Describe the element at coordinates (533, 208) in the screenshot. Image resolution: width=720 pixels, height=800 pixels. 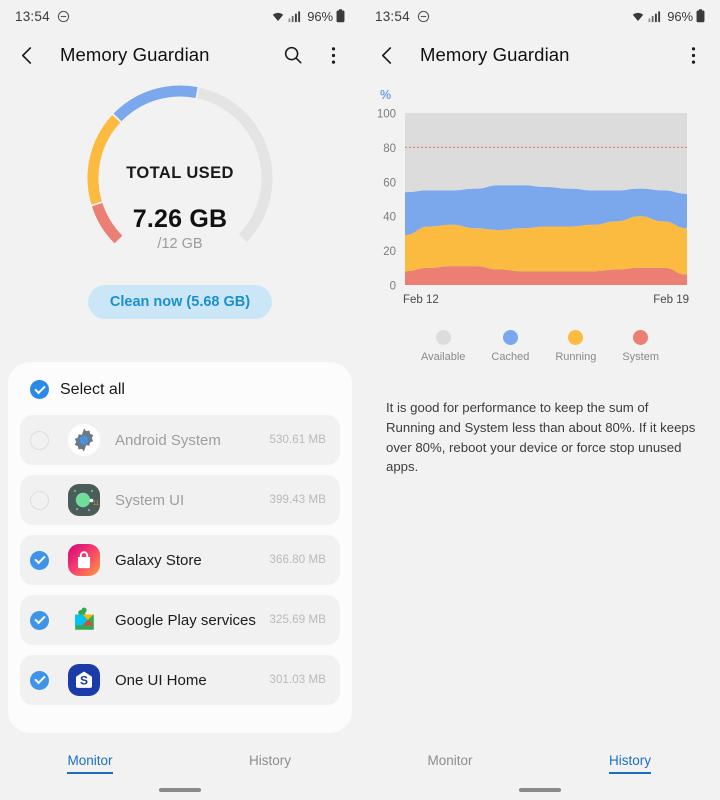
I see `stacked-area-chart: 0 20 40 60 80 100 Feb 12 Feb 19` at that location.